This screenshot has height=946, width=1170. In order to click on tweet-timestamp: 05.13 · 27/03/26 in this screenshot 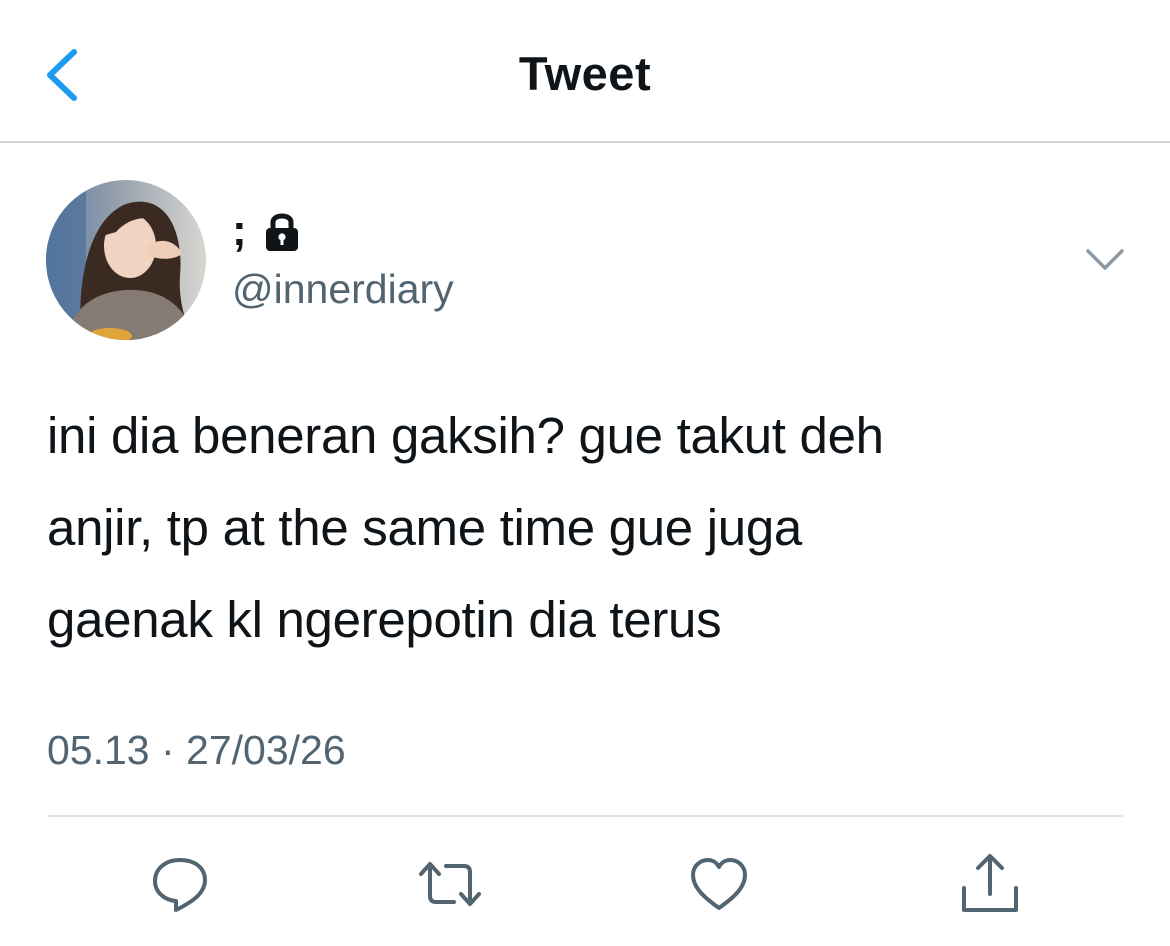, I will do `click(196, 750)`.